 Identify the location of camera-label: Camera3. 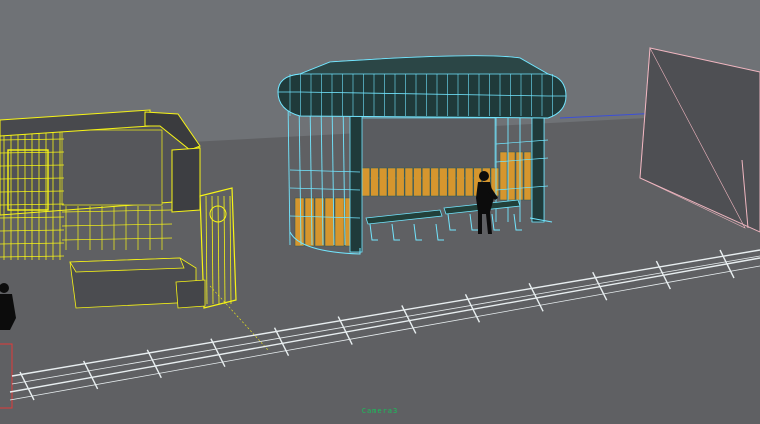
(380, 411).